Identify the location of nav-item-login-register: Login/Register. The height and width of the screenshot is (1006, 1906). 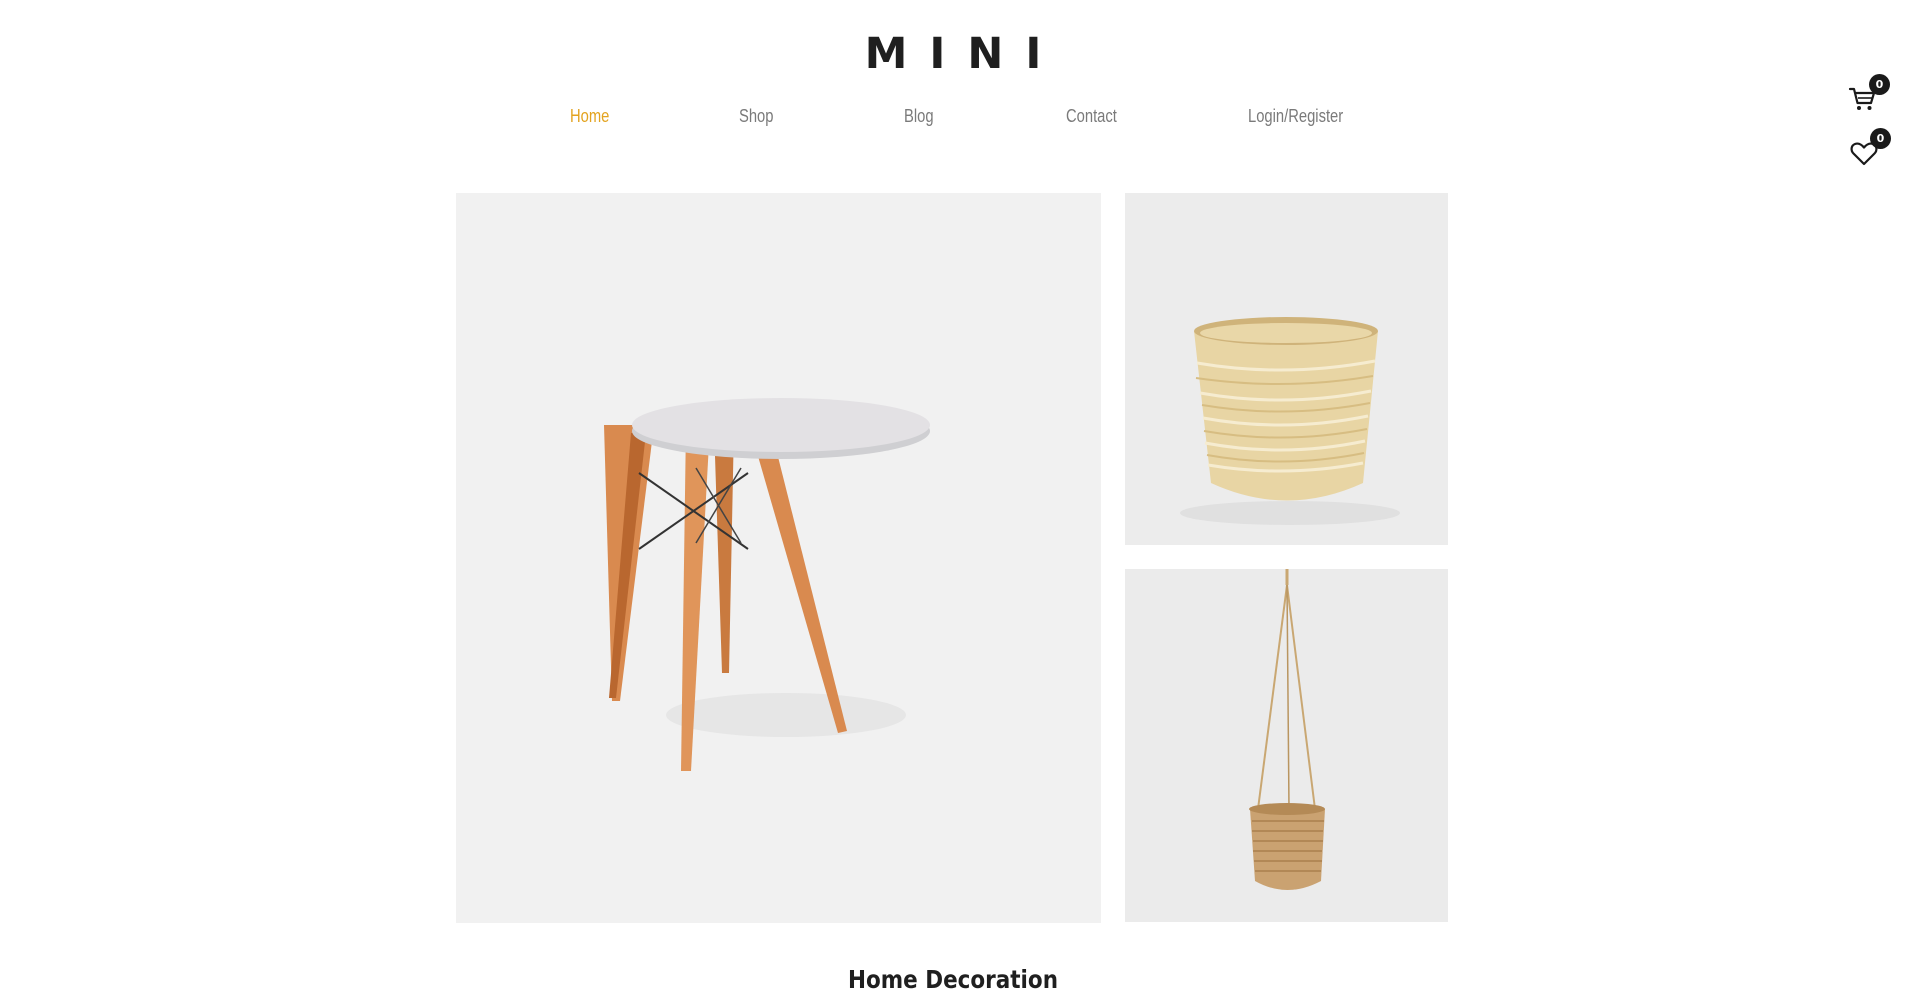
(1295, 116).